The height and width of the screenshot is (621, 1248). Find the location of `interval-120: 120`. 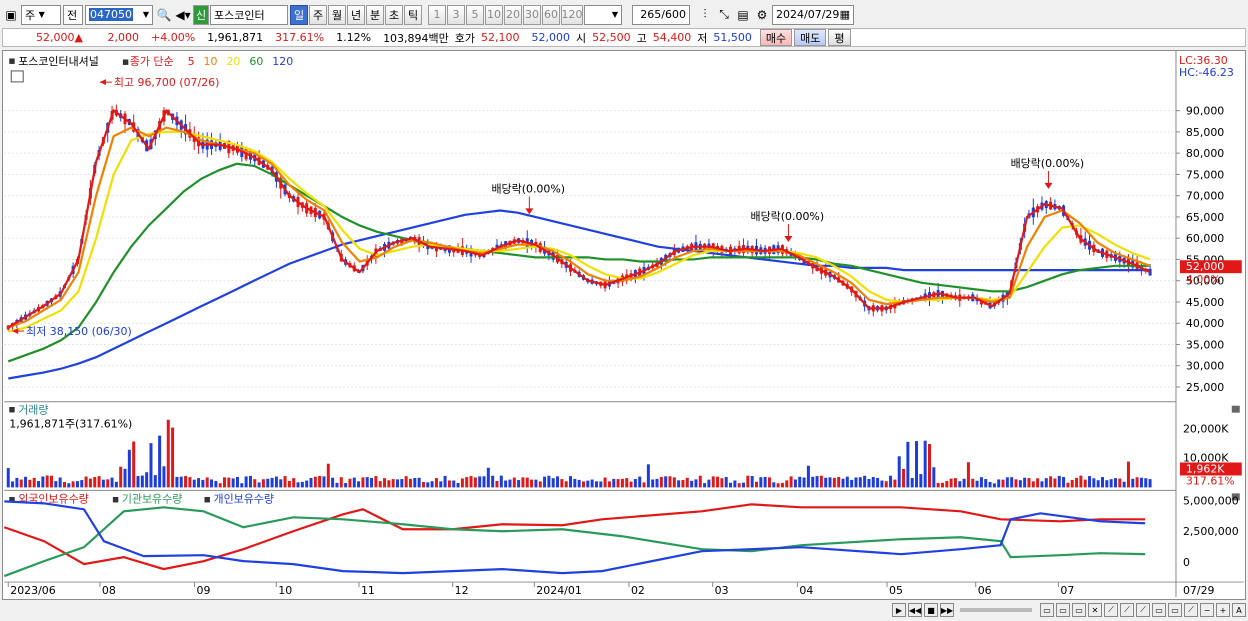

interval-120: 120 is located at coordinates (572, 14).